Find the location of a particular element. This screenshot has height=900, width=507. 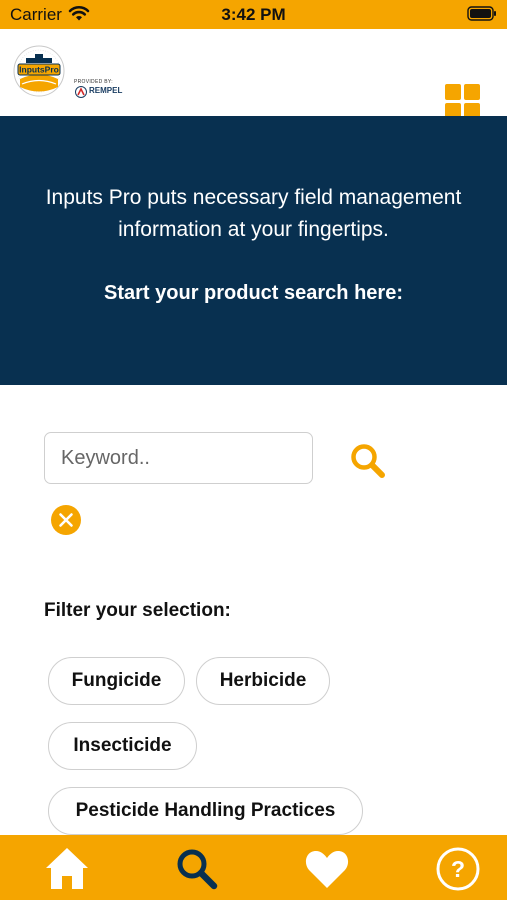

hero-cta: Start your product search here: is located at coordinates (253, 293).